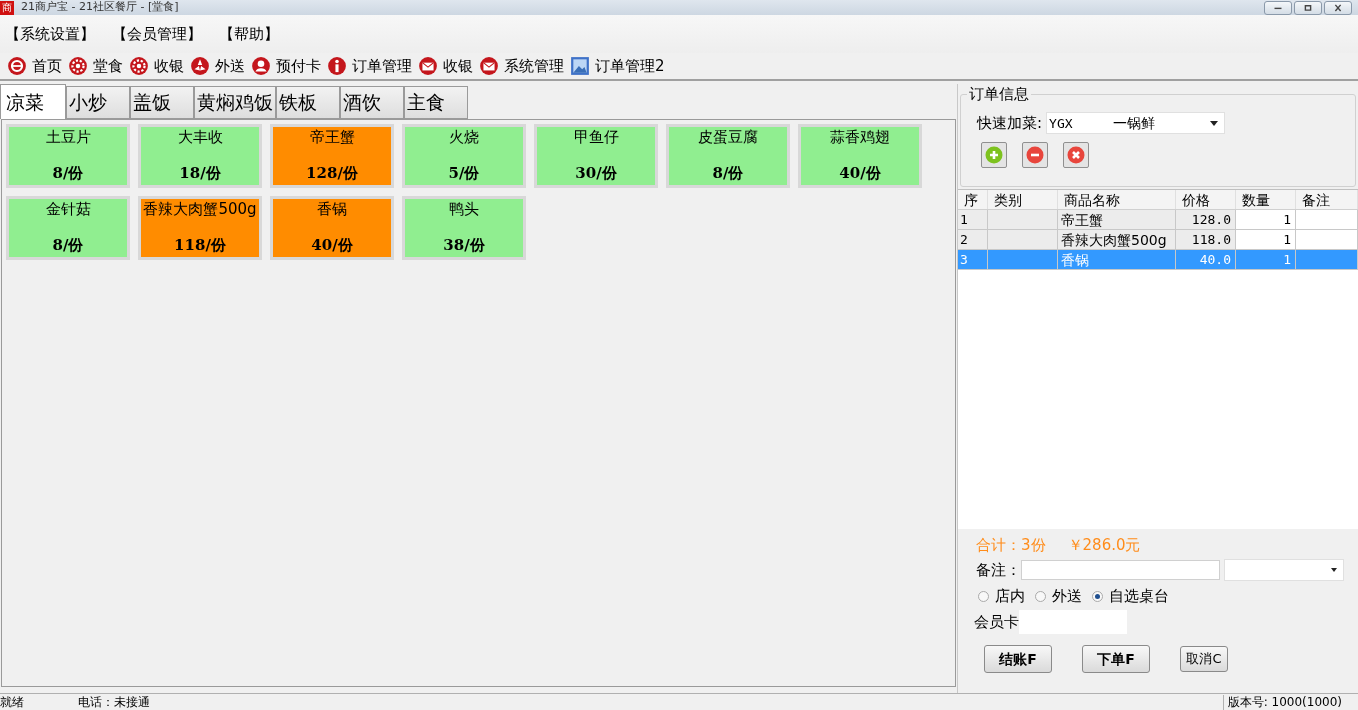 The image size is (1358, 710). I want to click on dish-name: 大丰收, so click(200, 137).